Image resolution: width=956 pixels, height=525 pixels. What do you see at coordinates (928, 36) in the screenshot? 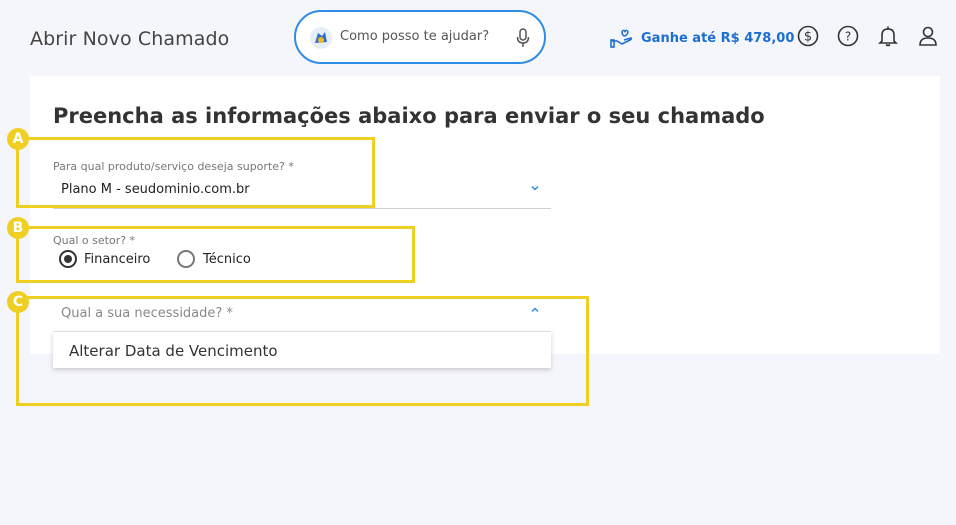
I see `user-icon` at bounding box center [928, 36].